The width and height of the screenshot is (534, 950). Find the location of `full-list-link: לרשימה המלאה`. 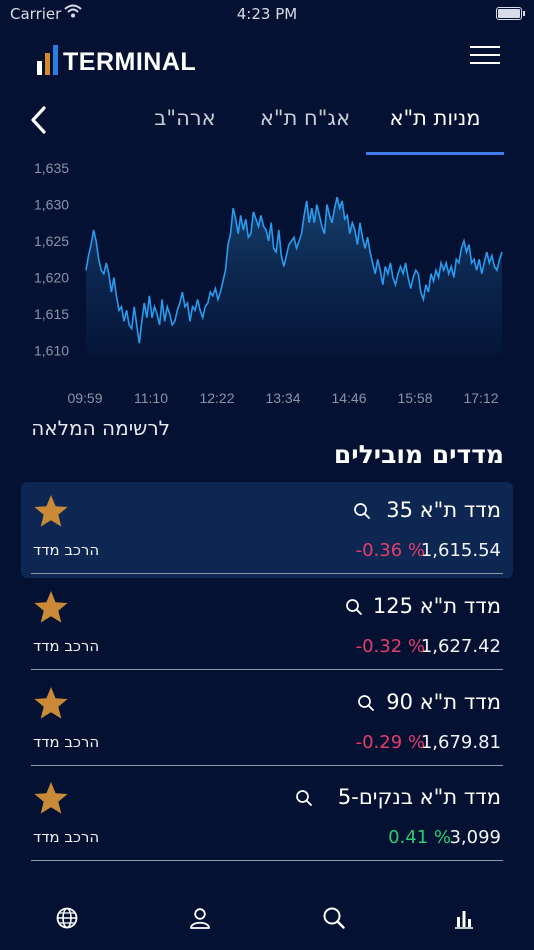

full-list-link: לרשימה המלאה is located at coordinates (100, 428).